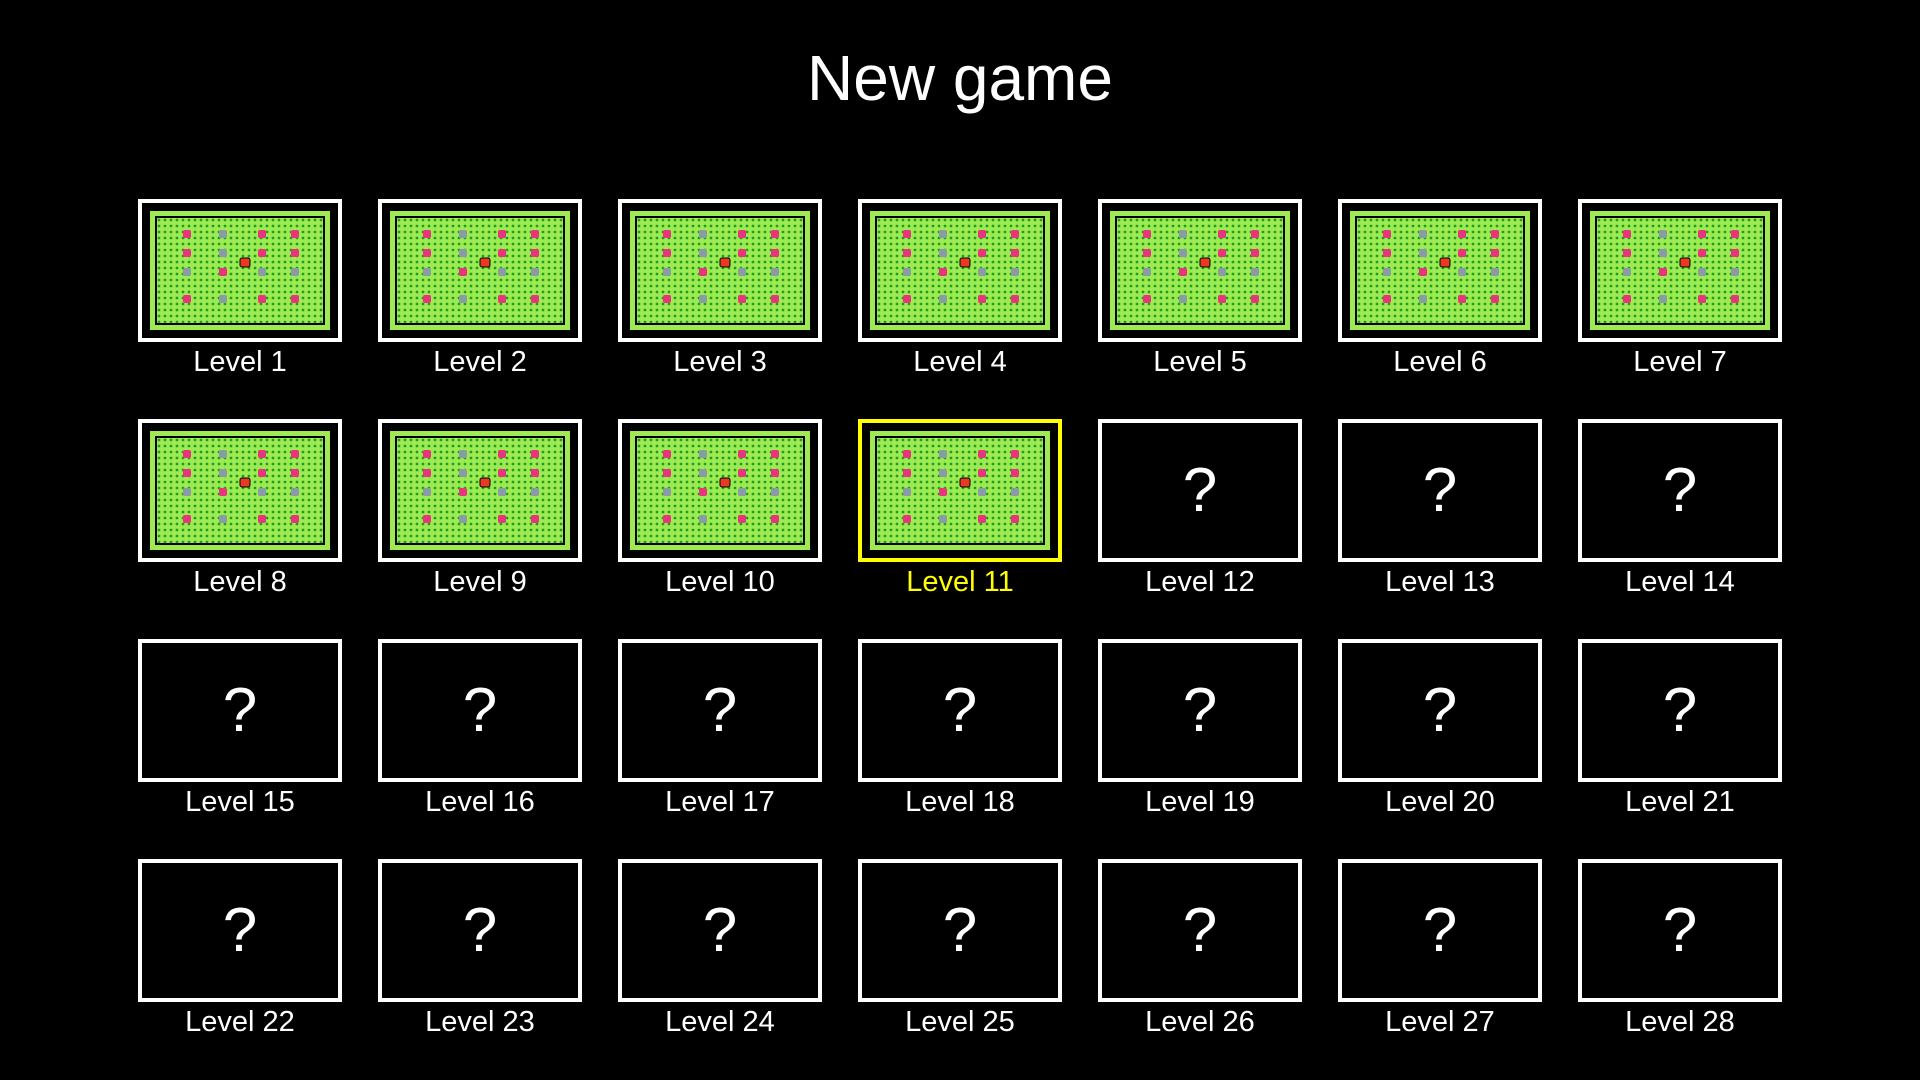 The width and height of the screenshot is (1920, 1080). I want to click on level-card-12: ? Level 12, so click(1200, 508).